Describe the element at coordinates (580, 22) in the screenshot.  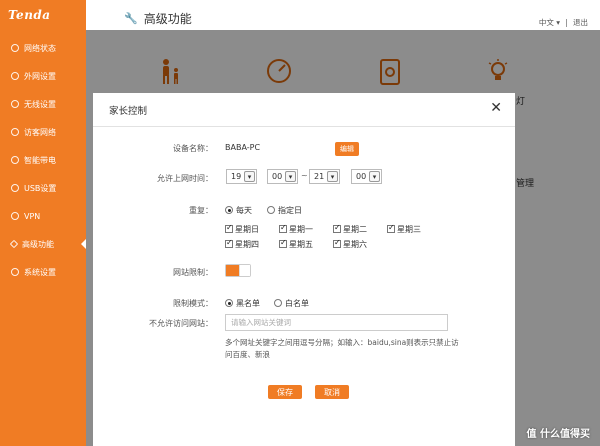
I see `logout-link: 退出` at that location.